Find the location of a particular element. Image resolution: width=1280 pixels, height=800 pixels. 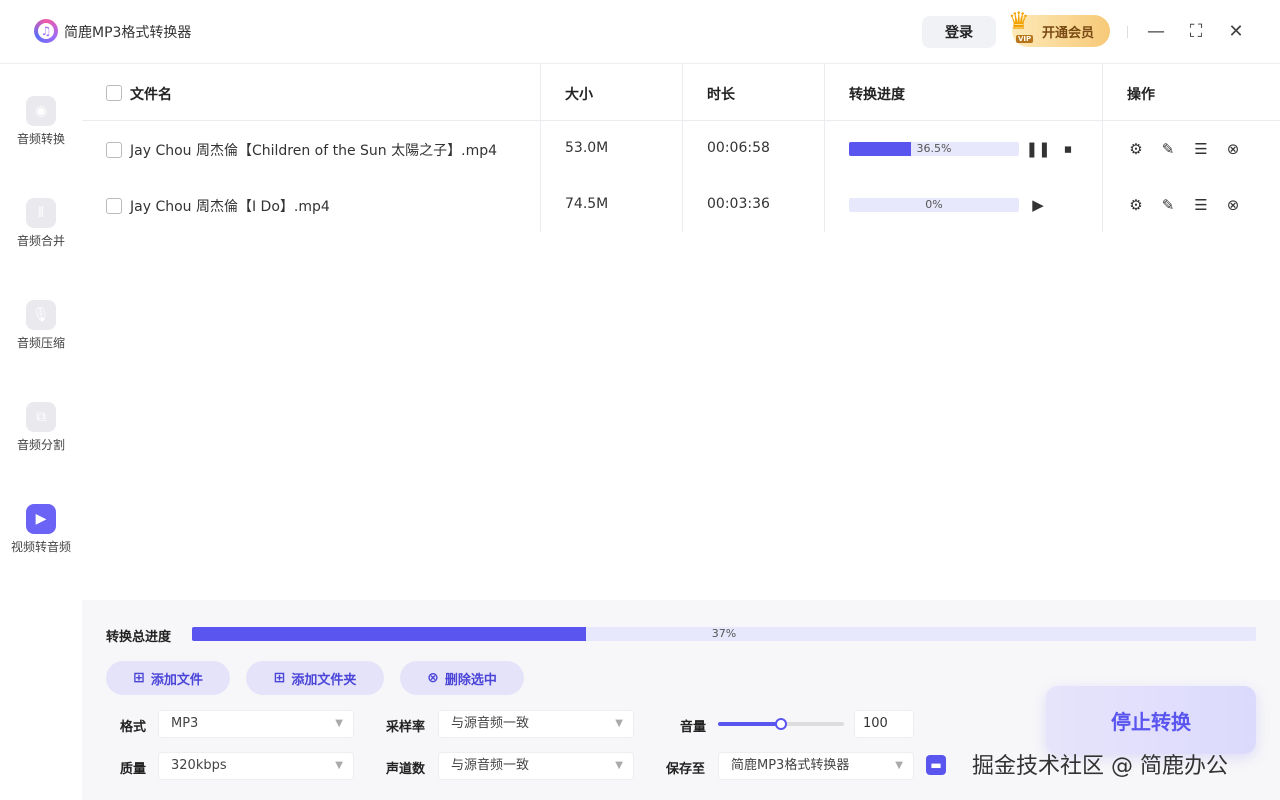

sidebar-item-audio-convert: ◉ 音频转换 is located at coordinates (41, 131).